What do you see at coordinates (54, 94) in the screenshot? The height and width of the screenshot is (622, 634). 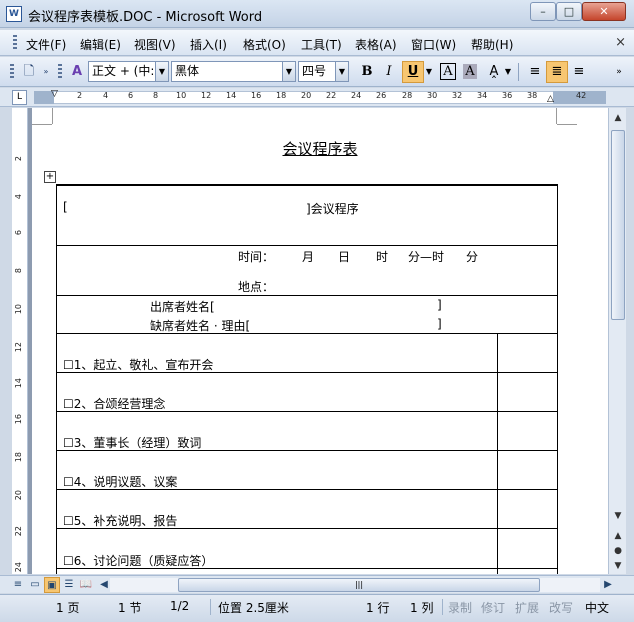 I see `first-line-indent-marker: ▽` at bounding box center [54, 94].